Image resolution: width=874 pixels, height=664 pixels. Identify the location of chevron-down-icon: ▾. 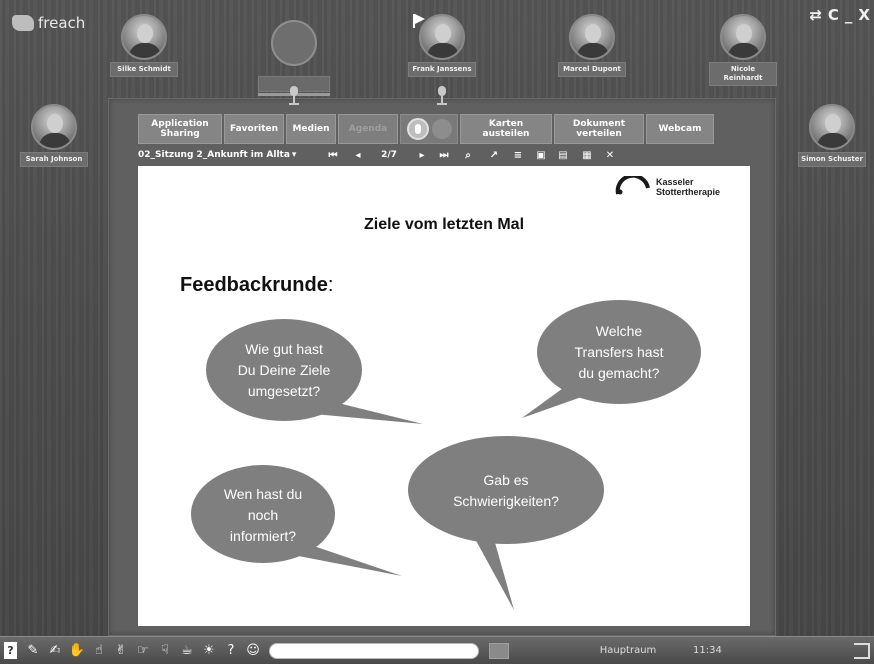
(294, 155).